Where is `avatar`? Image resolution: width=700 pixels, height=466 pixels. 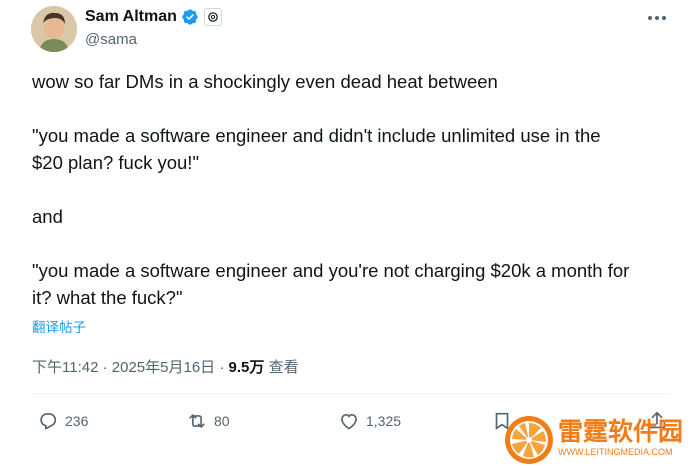 avatar is located at coordinates (54, 29).